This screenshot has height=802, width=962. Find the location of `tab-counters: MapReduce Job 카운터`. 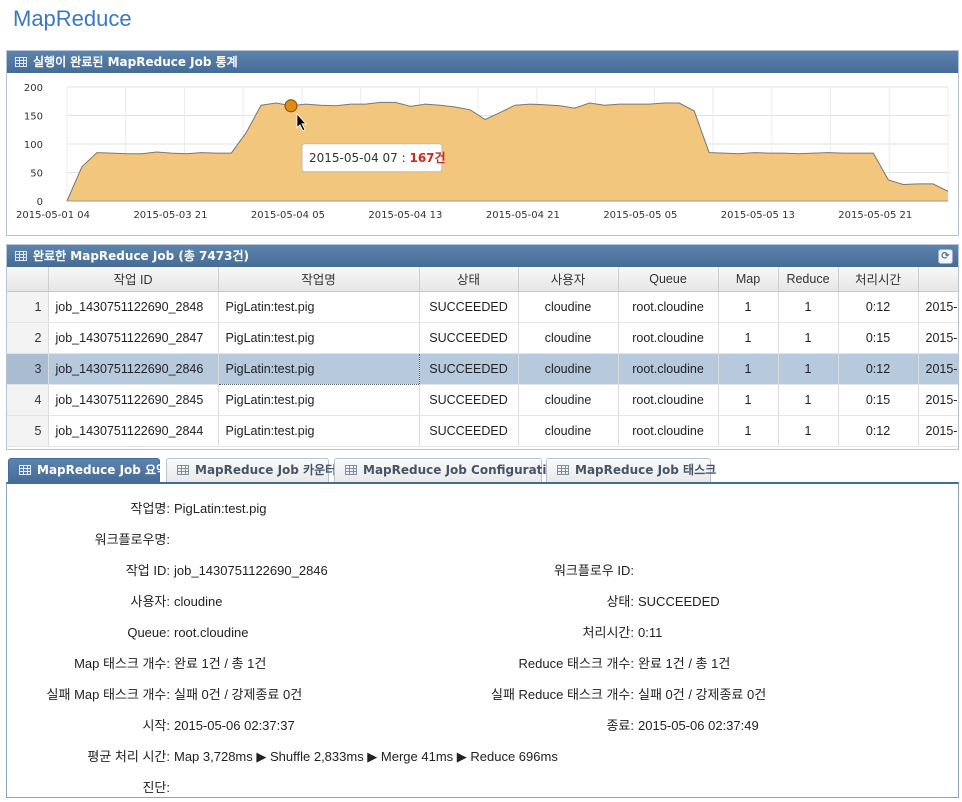

tab-counters: MapReduce Job 카운터 is located at coordinates (251, 470).